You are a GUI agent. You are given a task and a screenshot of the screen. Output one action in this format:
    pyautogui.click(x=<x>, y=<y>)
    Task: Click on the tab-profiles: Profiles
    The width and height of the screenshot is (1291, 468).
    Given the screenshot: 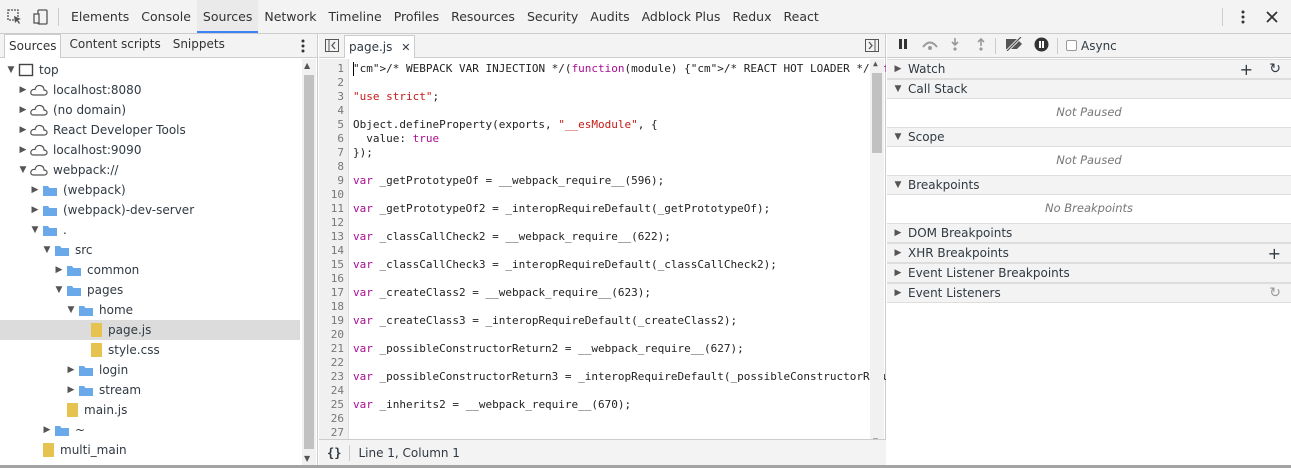 What is the action you would take?
    pyautogui.click(x=416, y=16)
    